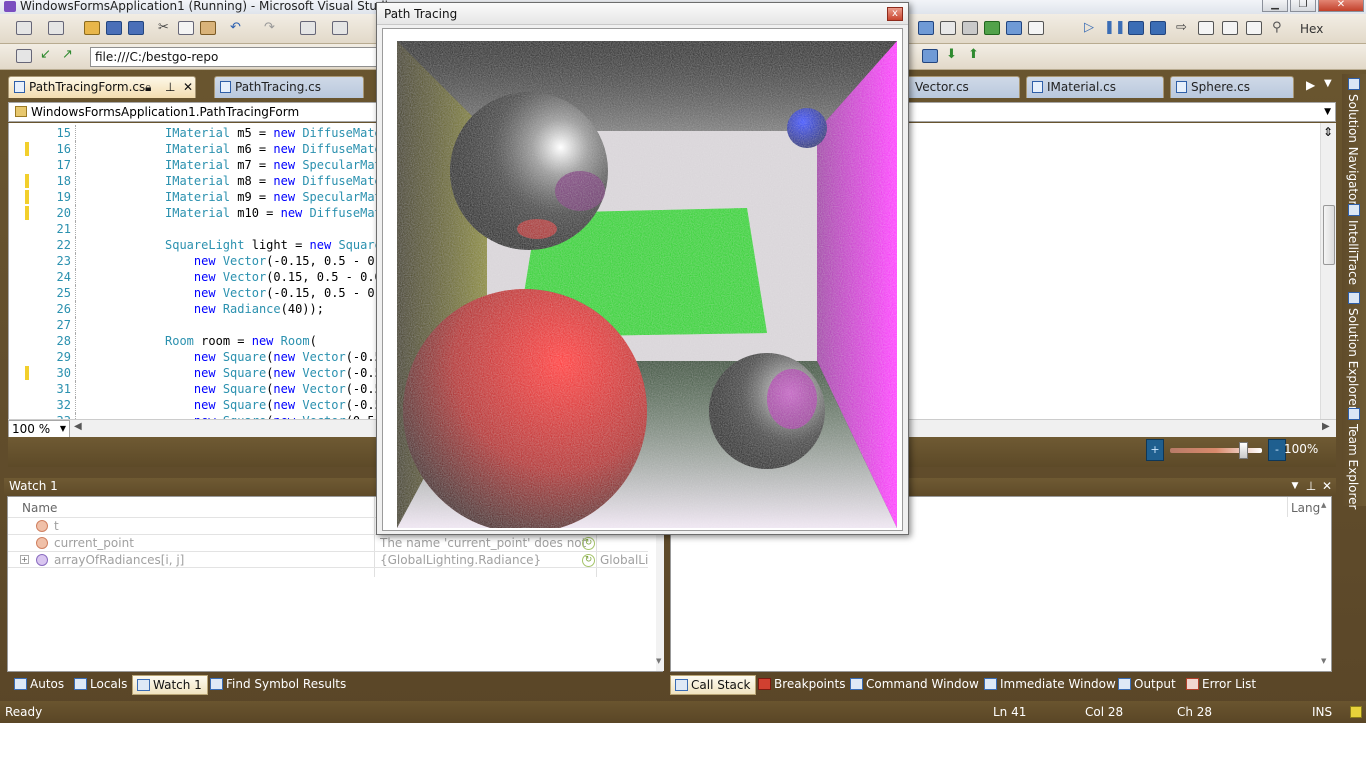 This screenshot has height=768, width=1366. I want to click on forward-arrow-icon: ↗, so click(67, 55).